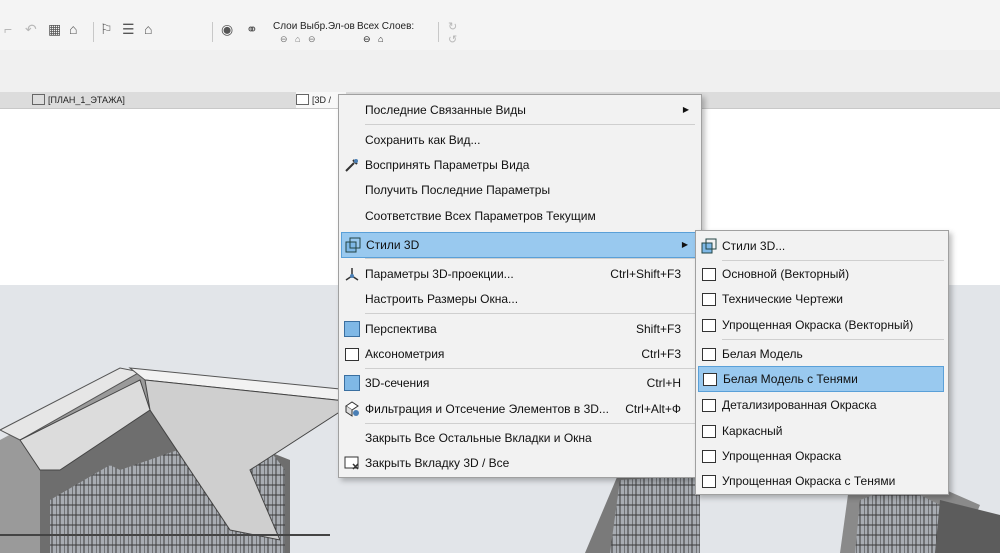  I want to click on perspective-icon, so click(352, 329).